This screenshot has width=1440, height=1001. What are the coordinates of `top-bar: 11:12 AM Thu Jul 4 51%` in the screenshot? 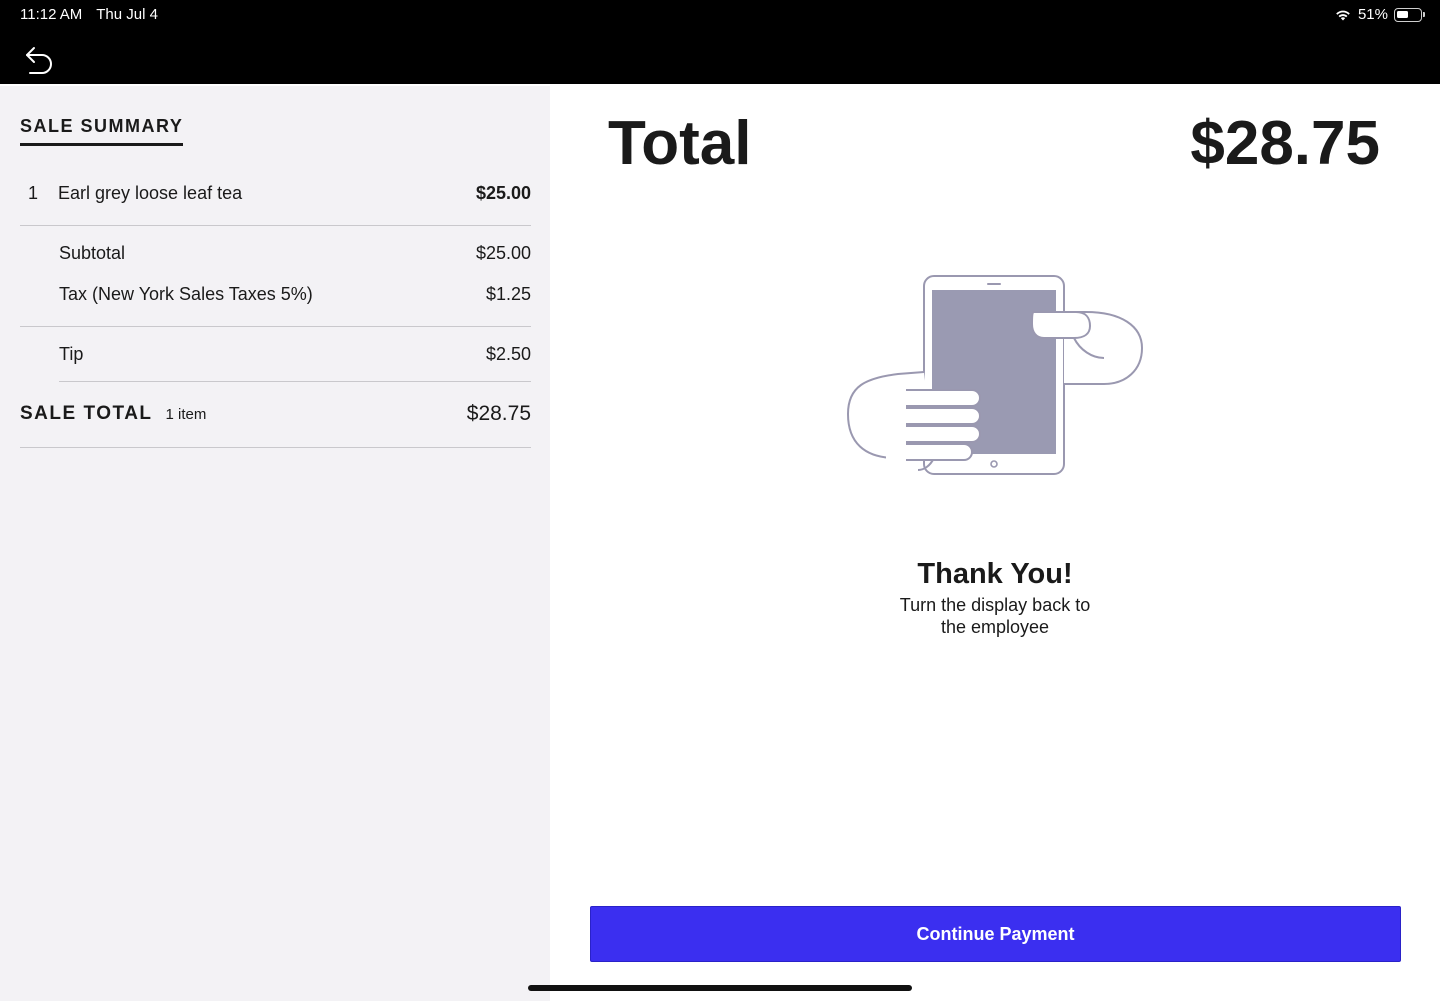 It's located at (720, 42).